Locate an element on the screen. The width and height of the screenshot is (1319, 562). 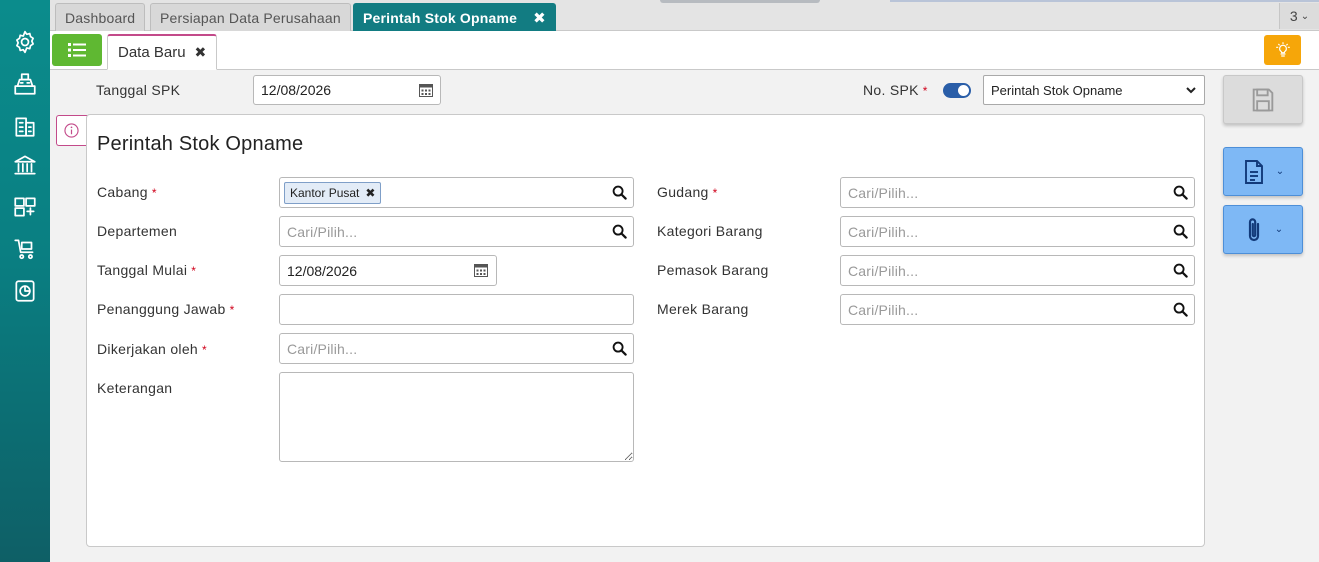
tanggal-mulai-value: 12/08/2026 is located at coordinates (322, 270).